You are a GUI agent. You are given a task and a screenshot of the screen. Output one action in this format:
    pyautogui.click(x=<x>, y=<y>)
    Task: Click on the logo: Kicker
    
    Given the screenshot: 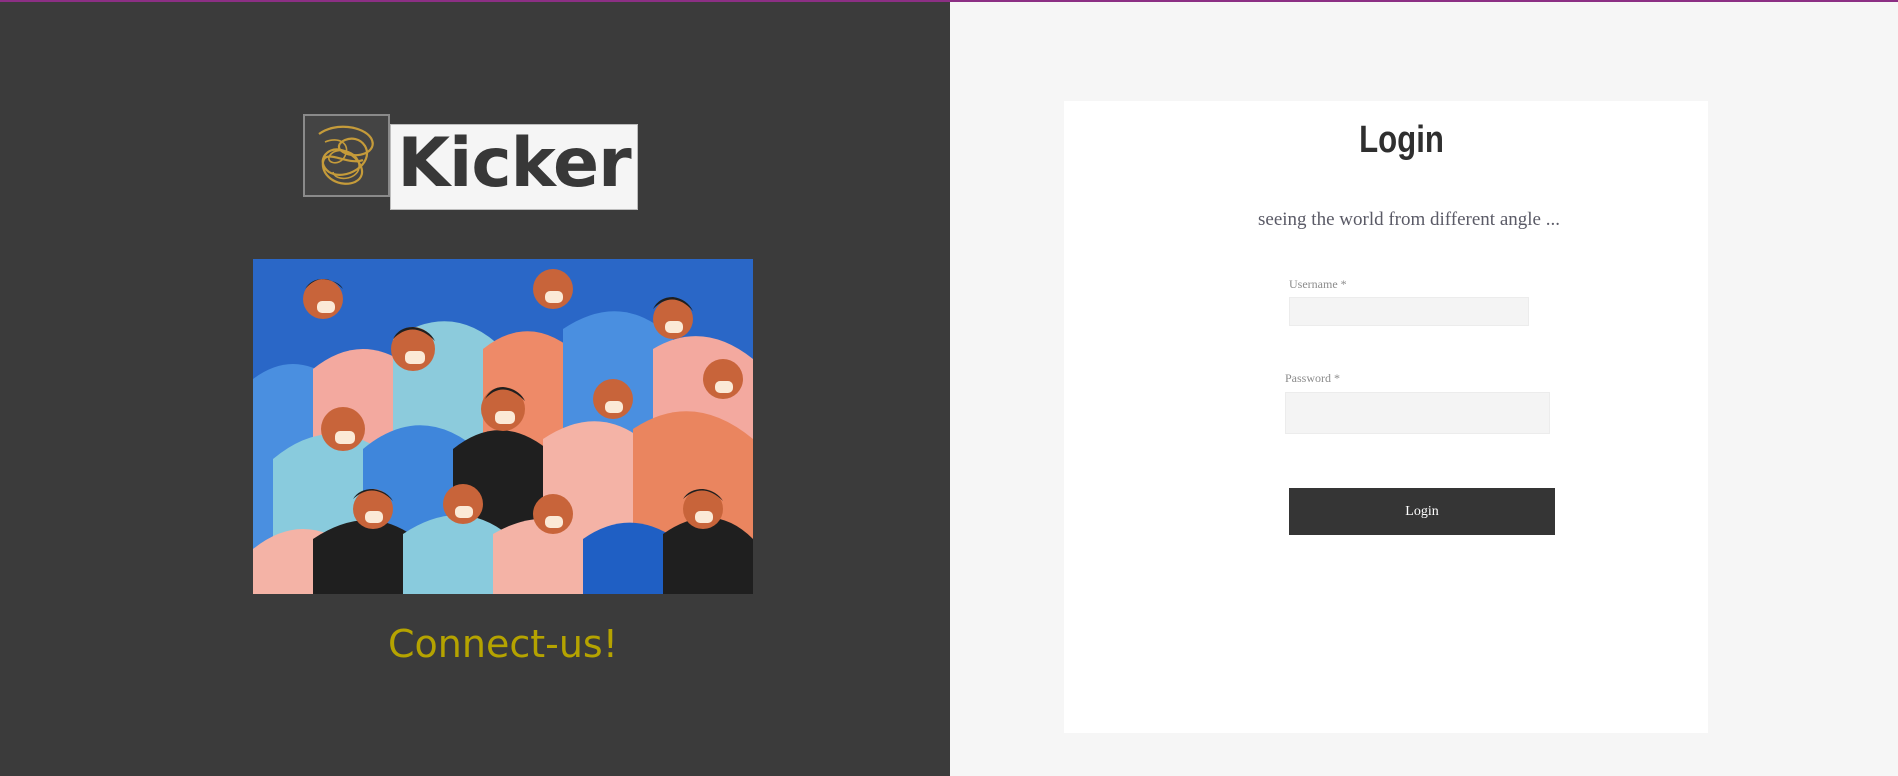 What is the action you would take?
    pyautogui.click(x=470, y=162)
    